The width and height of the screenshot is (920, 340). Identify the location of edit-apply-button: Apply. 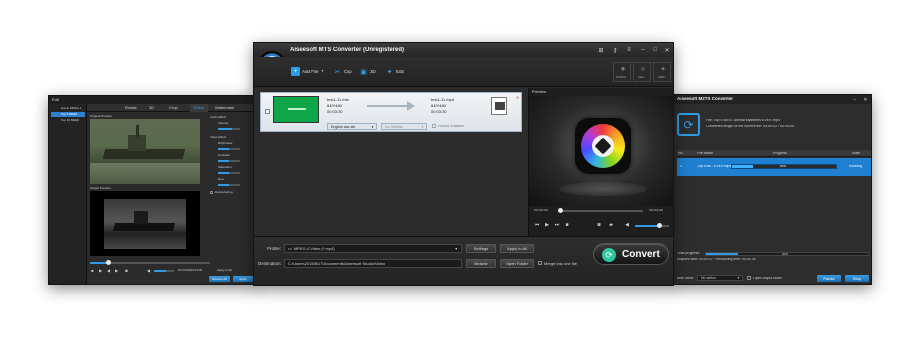
(243, 279).